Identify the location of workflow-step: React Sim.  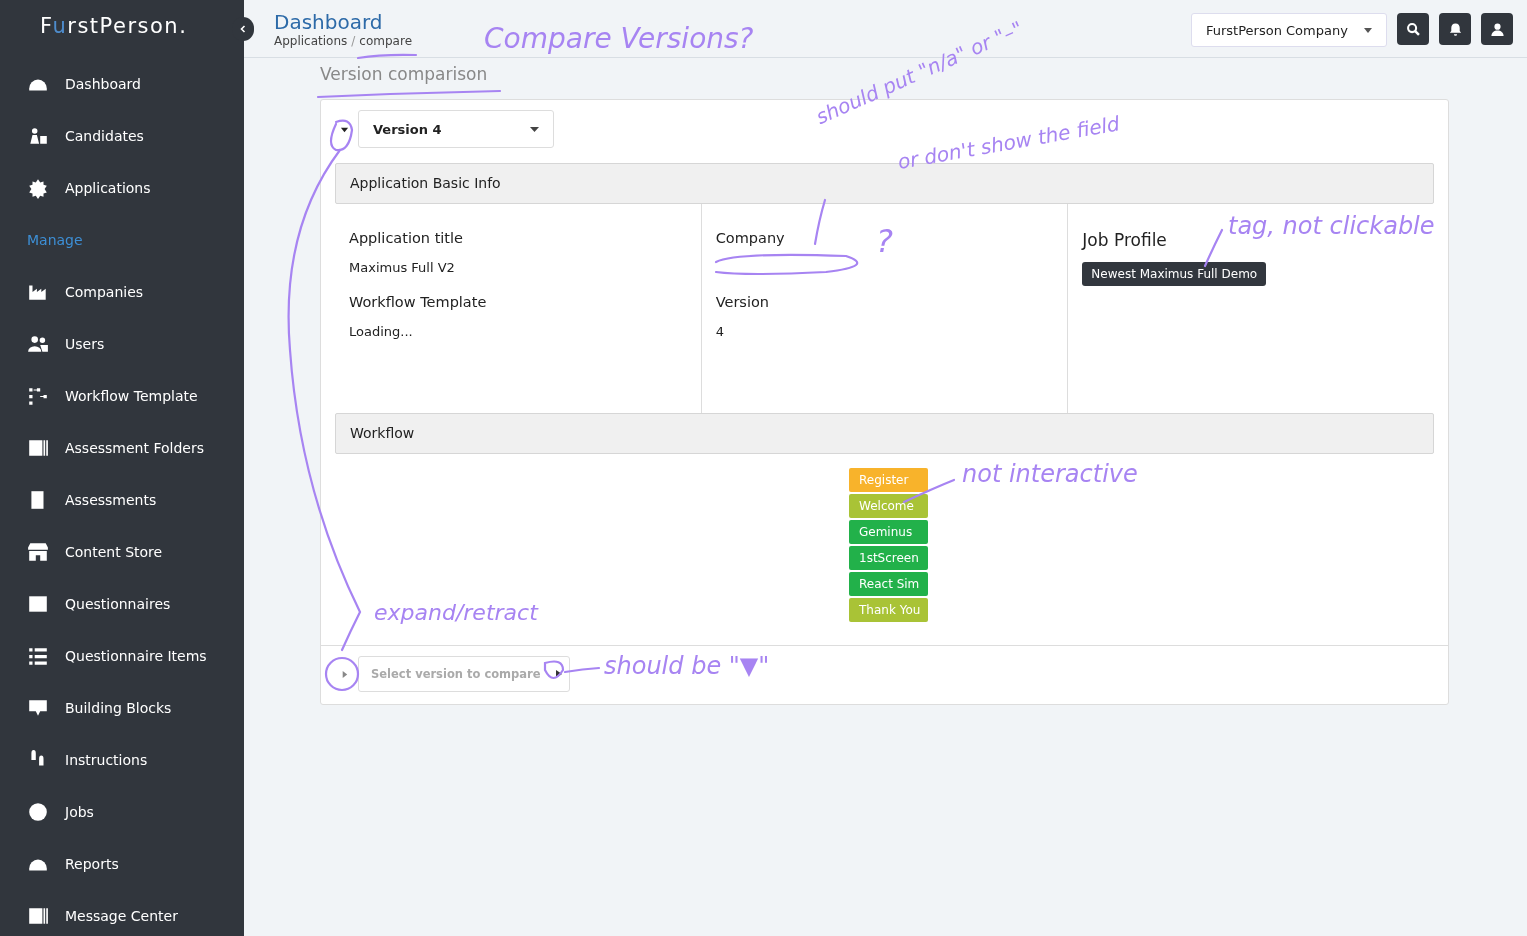
(888, 584).